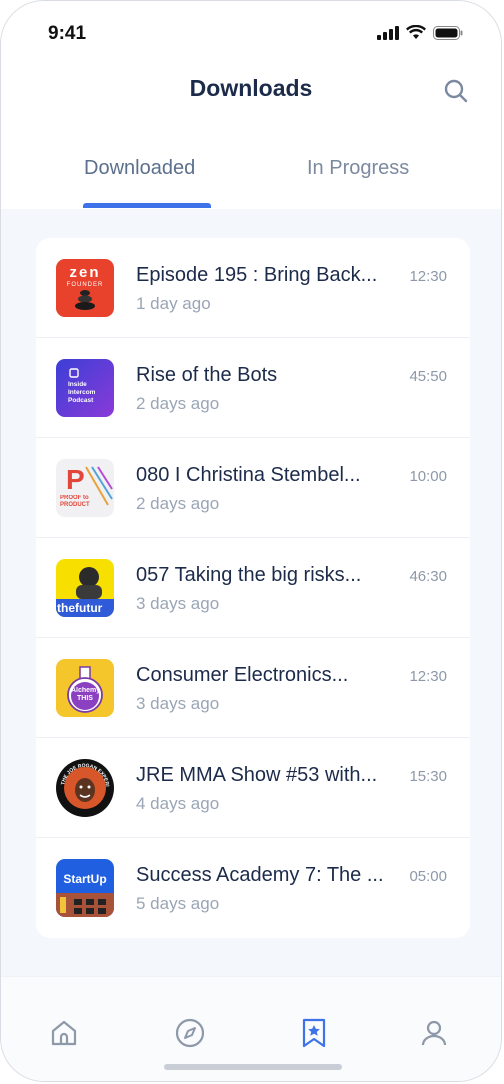 This screenshot has height=1084, width=504. I want to click on episode-duration: 46:30, so click(428, 576).